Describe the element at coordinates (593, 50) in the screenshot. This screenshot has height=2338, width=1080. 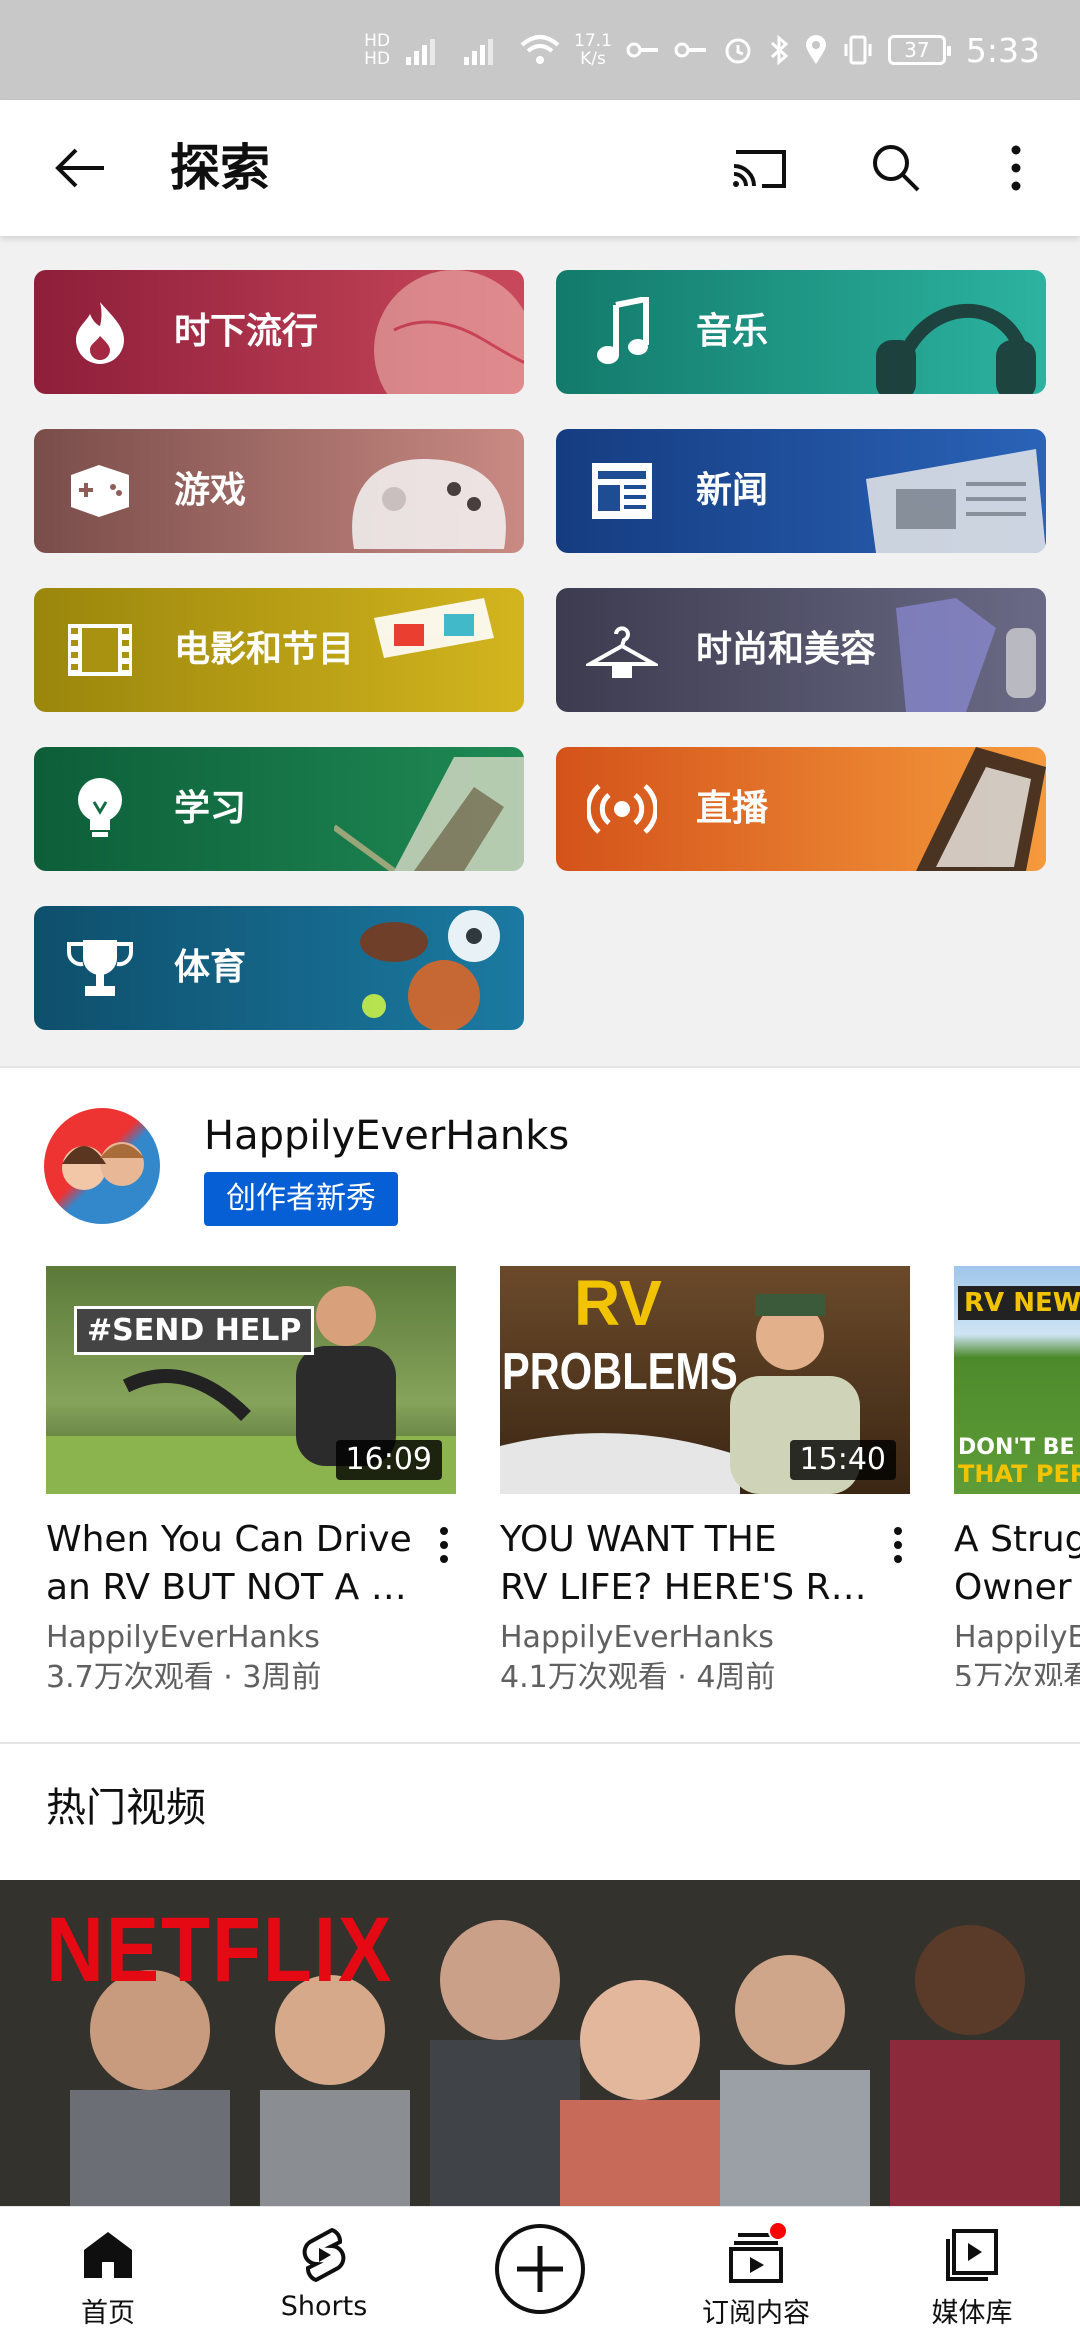
I see `network-speed: 17.1 K/s` at that location.